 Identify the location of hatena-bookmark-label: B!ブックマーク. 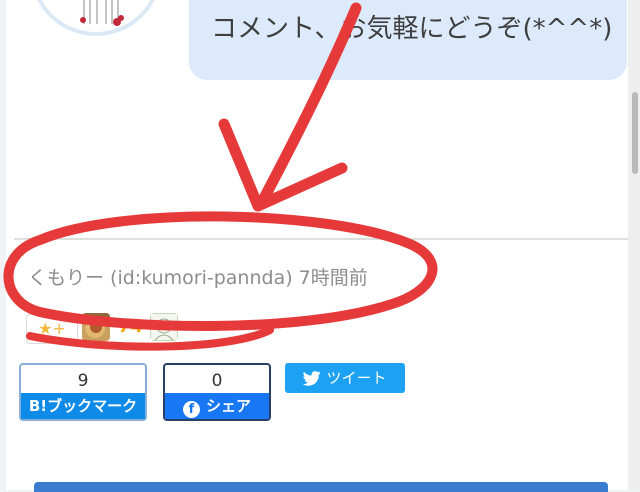
(83, 406).